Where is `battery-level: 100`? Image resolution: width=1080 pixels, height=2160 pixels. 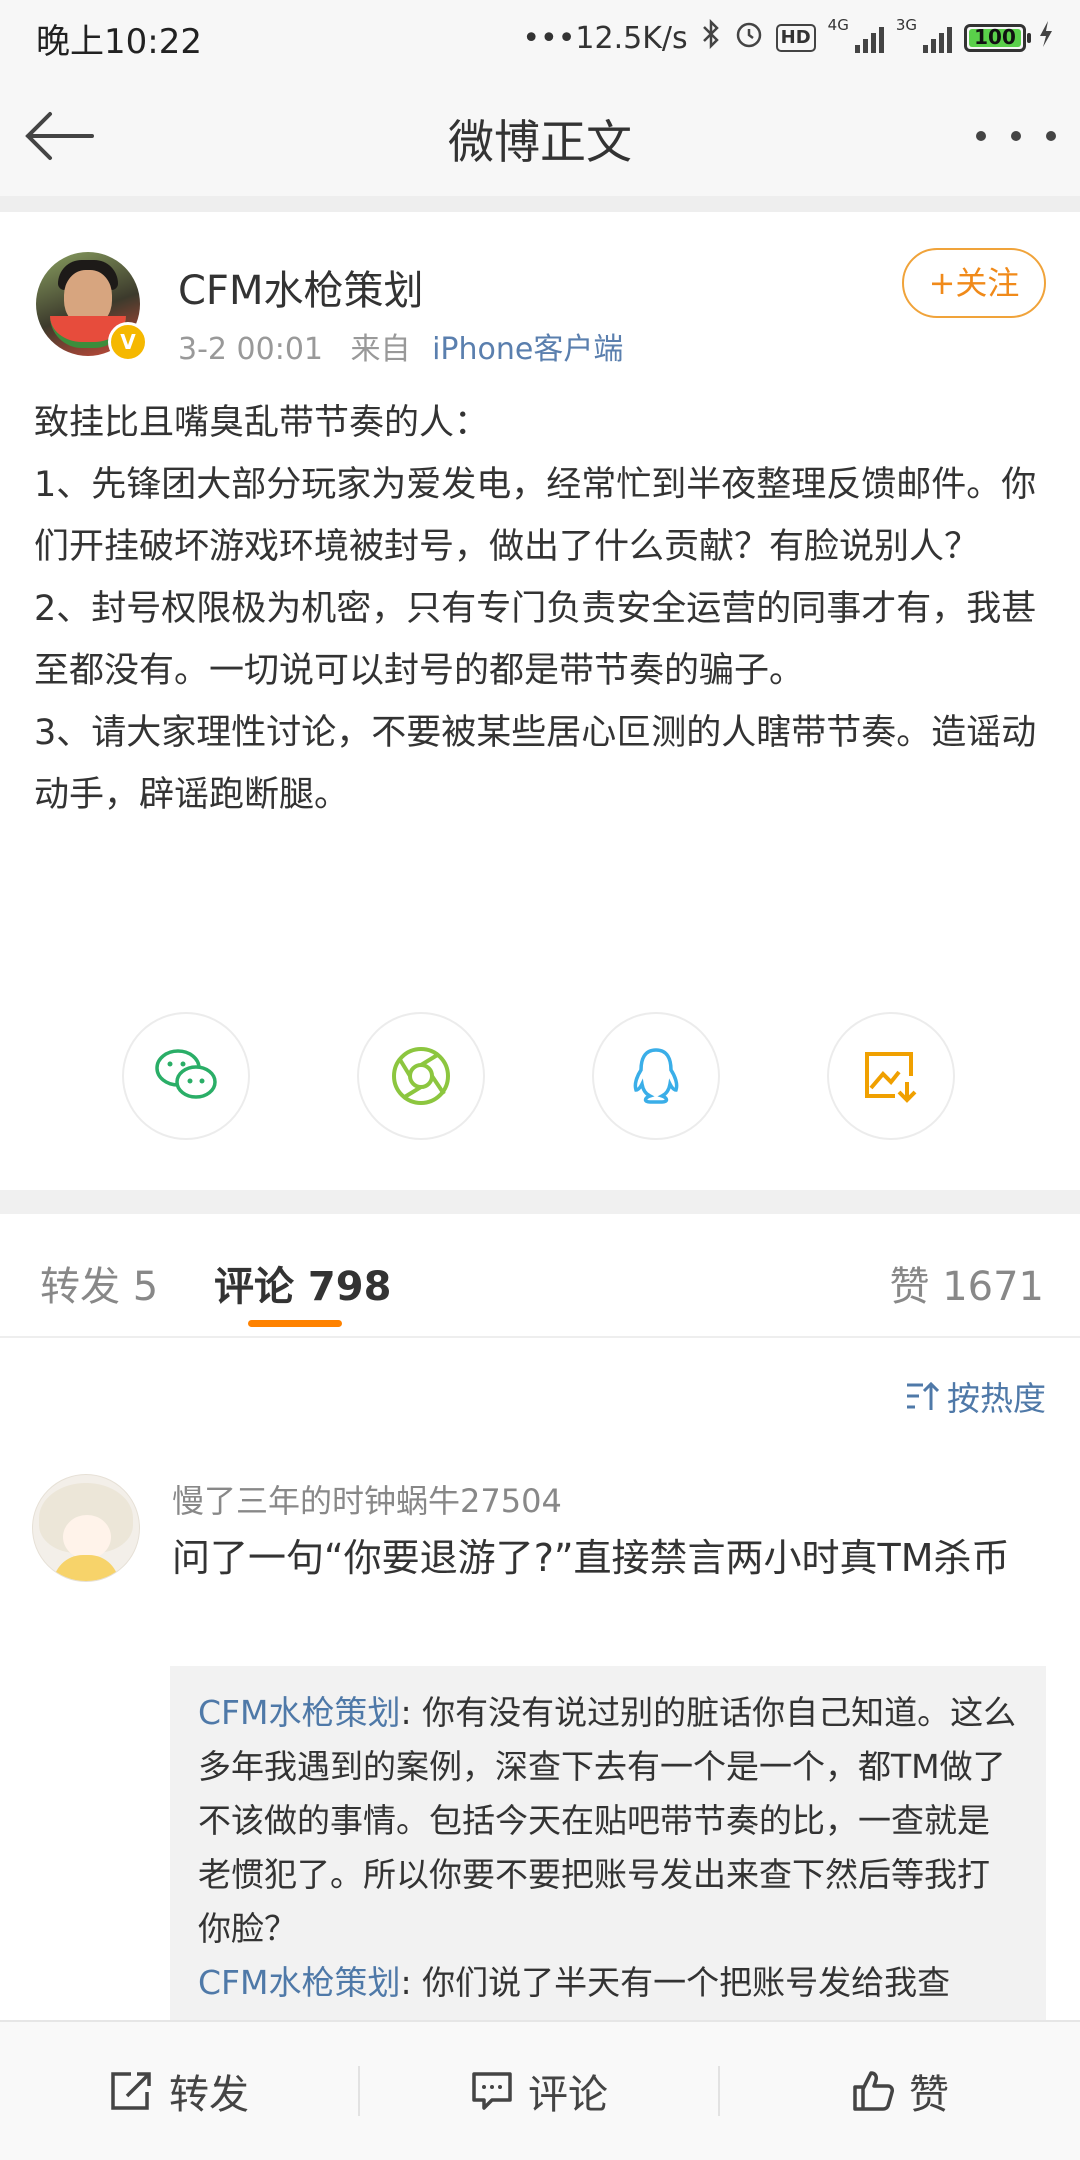
battery-level: 100 is located at coordinates (995, 37).